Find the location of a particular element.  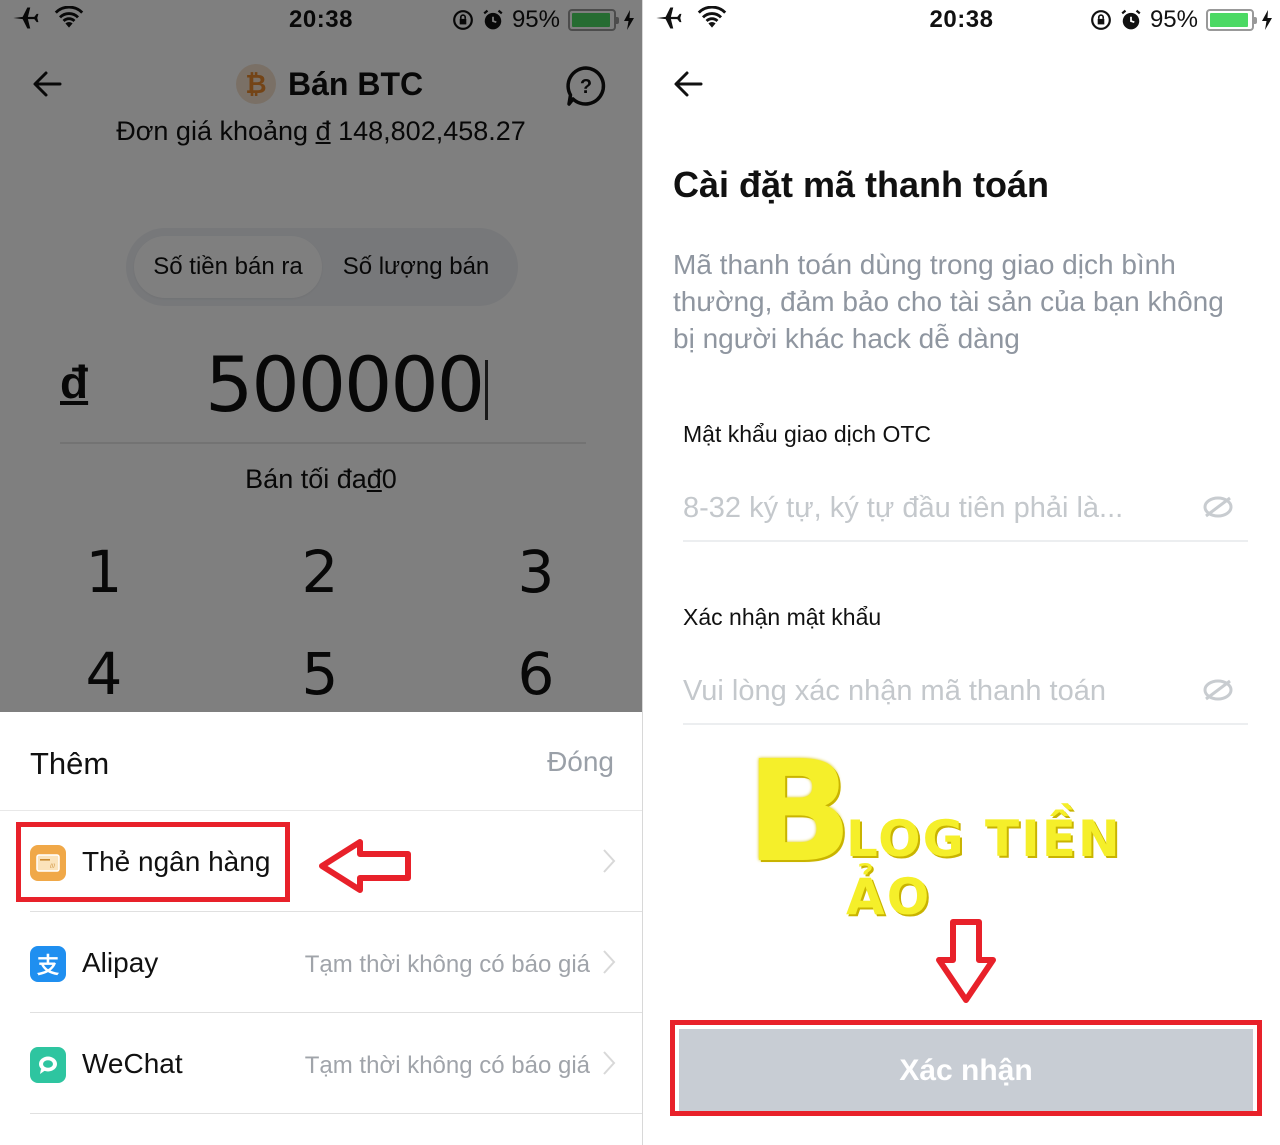

watermark-letter: B is located at coordinates (799, 812).